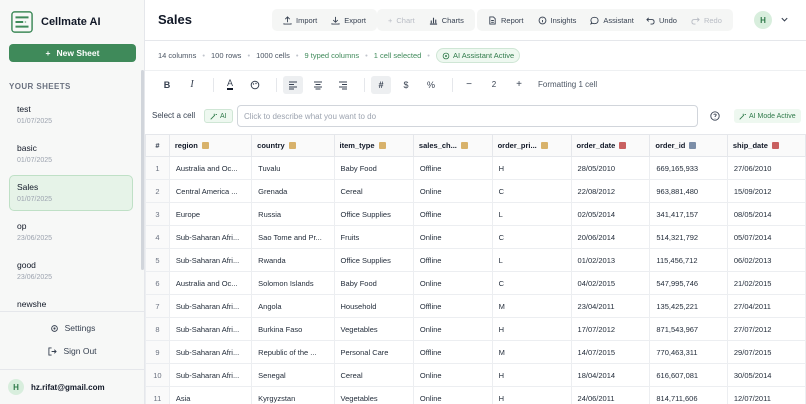  I want to click on row-number: 5, so click(157, 260).